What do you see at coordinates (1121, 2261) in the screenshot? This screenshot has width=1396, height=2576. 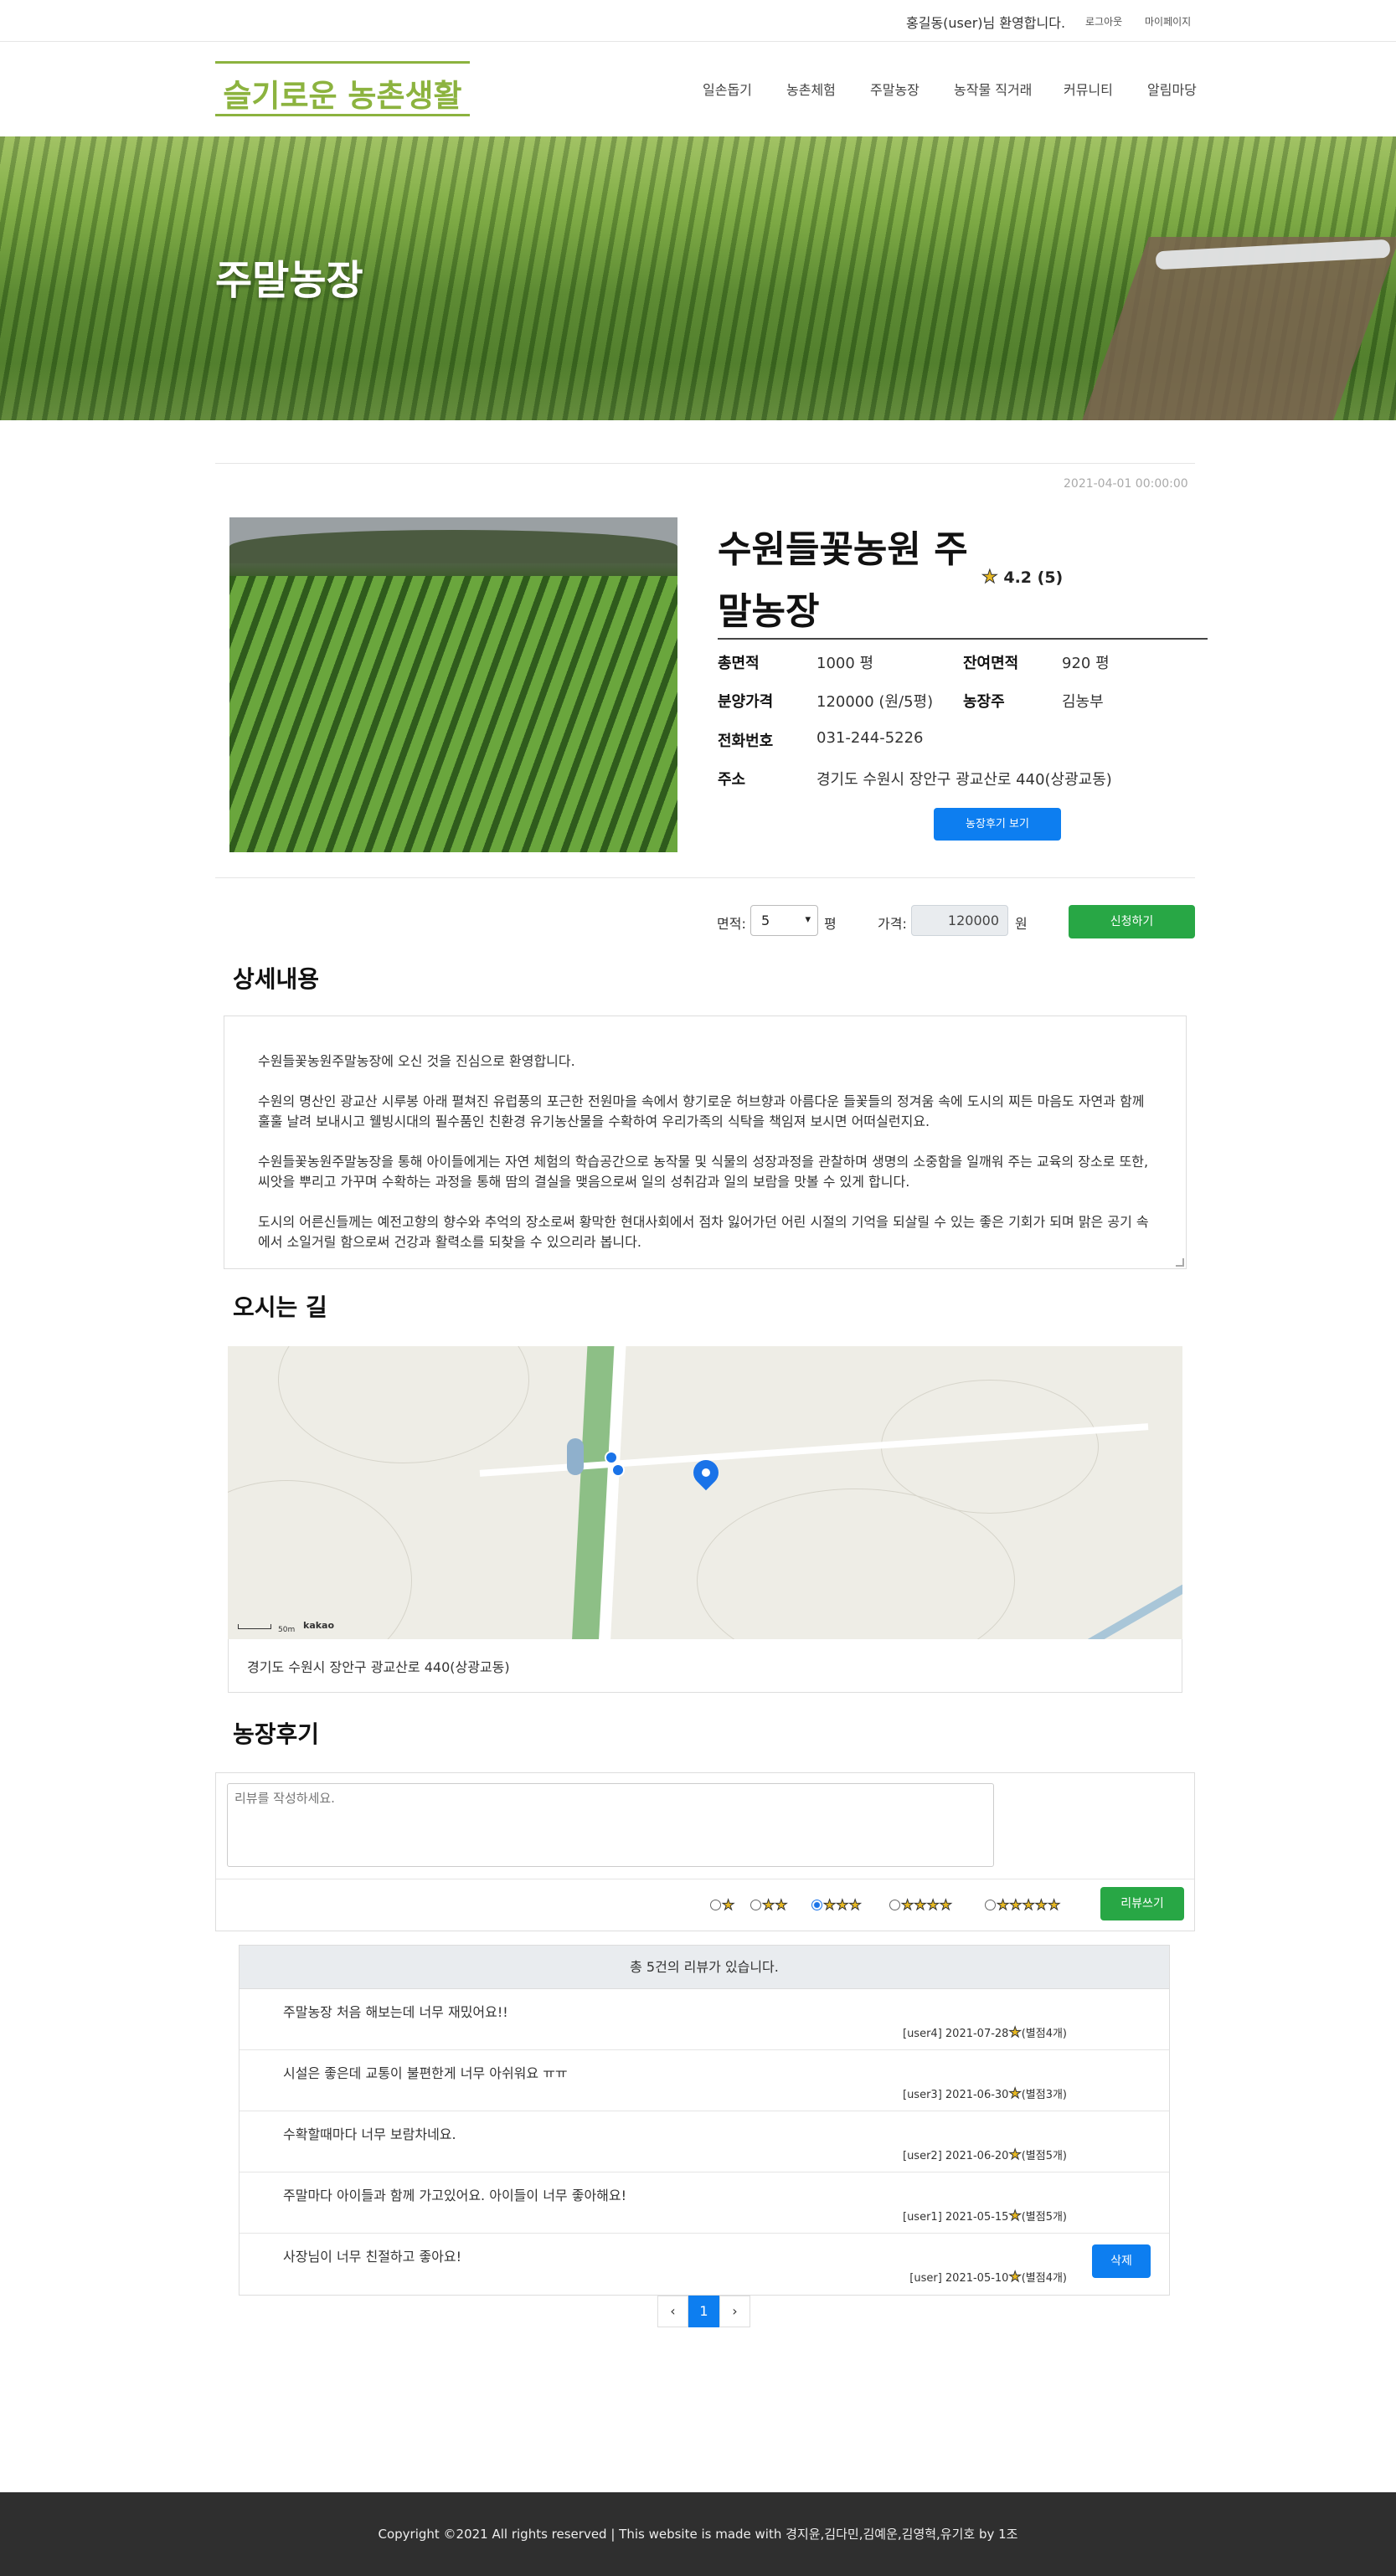 I see `delete-review-button: 삭제` at bounding box center [1121, 2261].